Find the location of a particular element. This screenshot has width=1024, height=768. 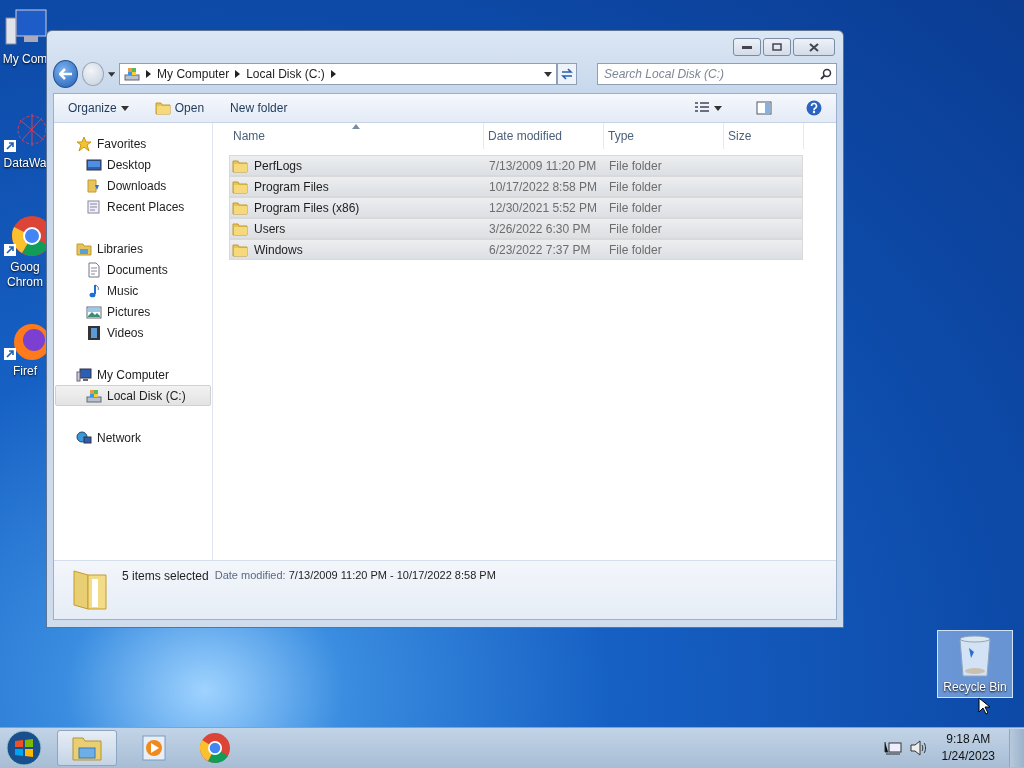

close-icon is located at coordinates (814, 47).